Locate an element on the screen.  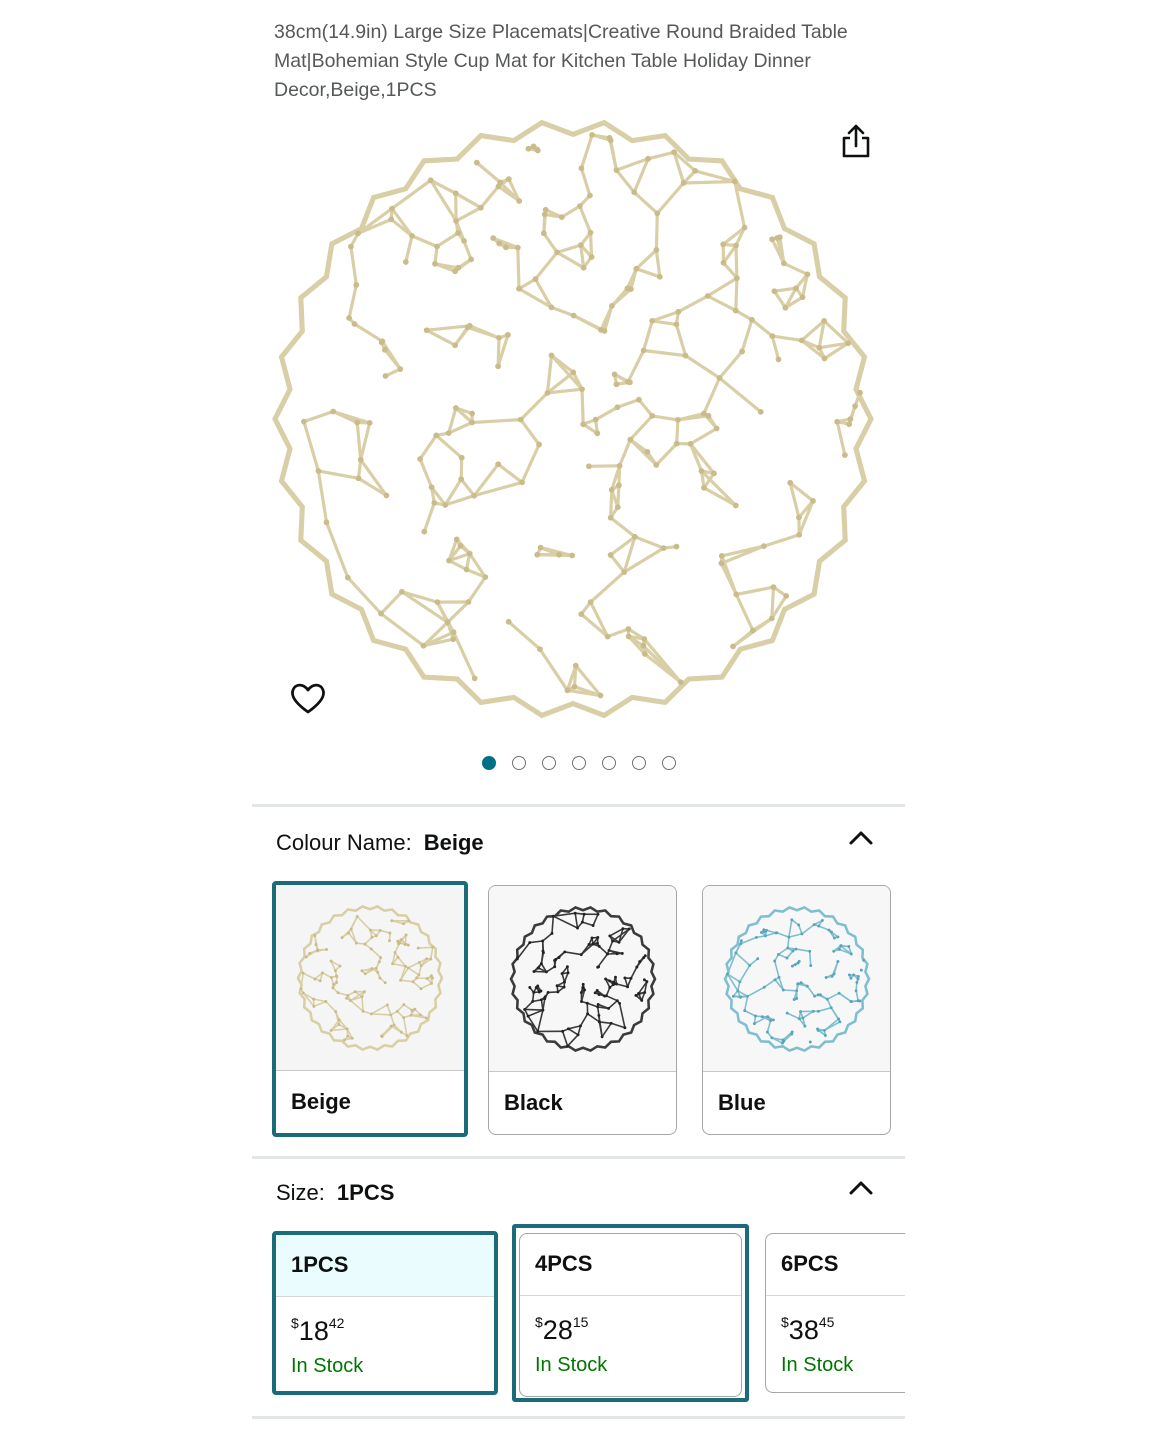
size-option-price: $1842 is located at coordinates (317, 1331).